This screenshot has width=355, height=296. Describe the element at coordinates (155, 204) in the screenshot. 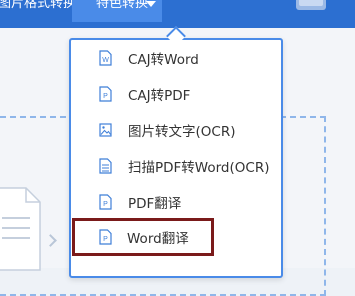

I see `menu-item-label: PDF翻译` at that location.